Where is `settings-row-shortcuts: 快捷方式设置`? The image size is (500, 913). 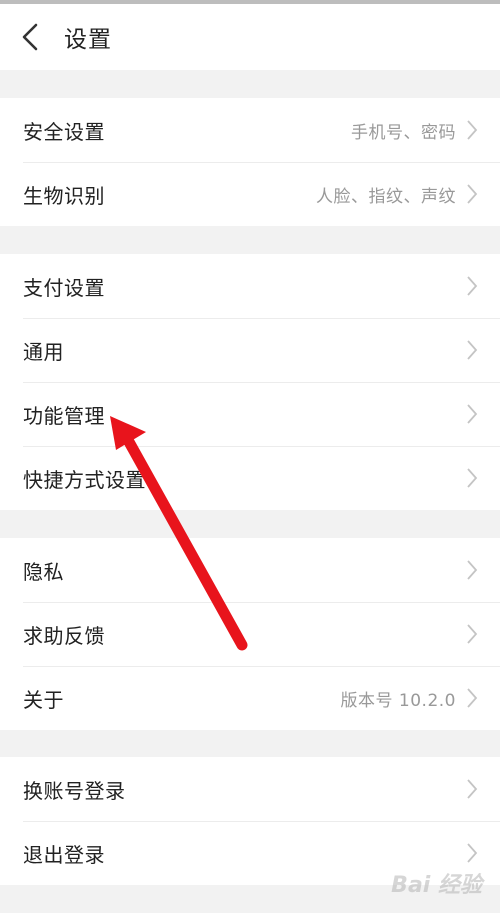 settings-row-shortcuts: 快捷方式设置 is located at coordinates (250, 478).